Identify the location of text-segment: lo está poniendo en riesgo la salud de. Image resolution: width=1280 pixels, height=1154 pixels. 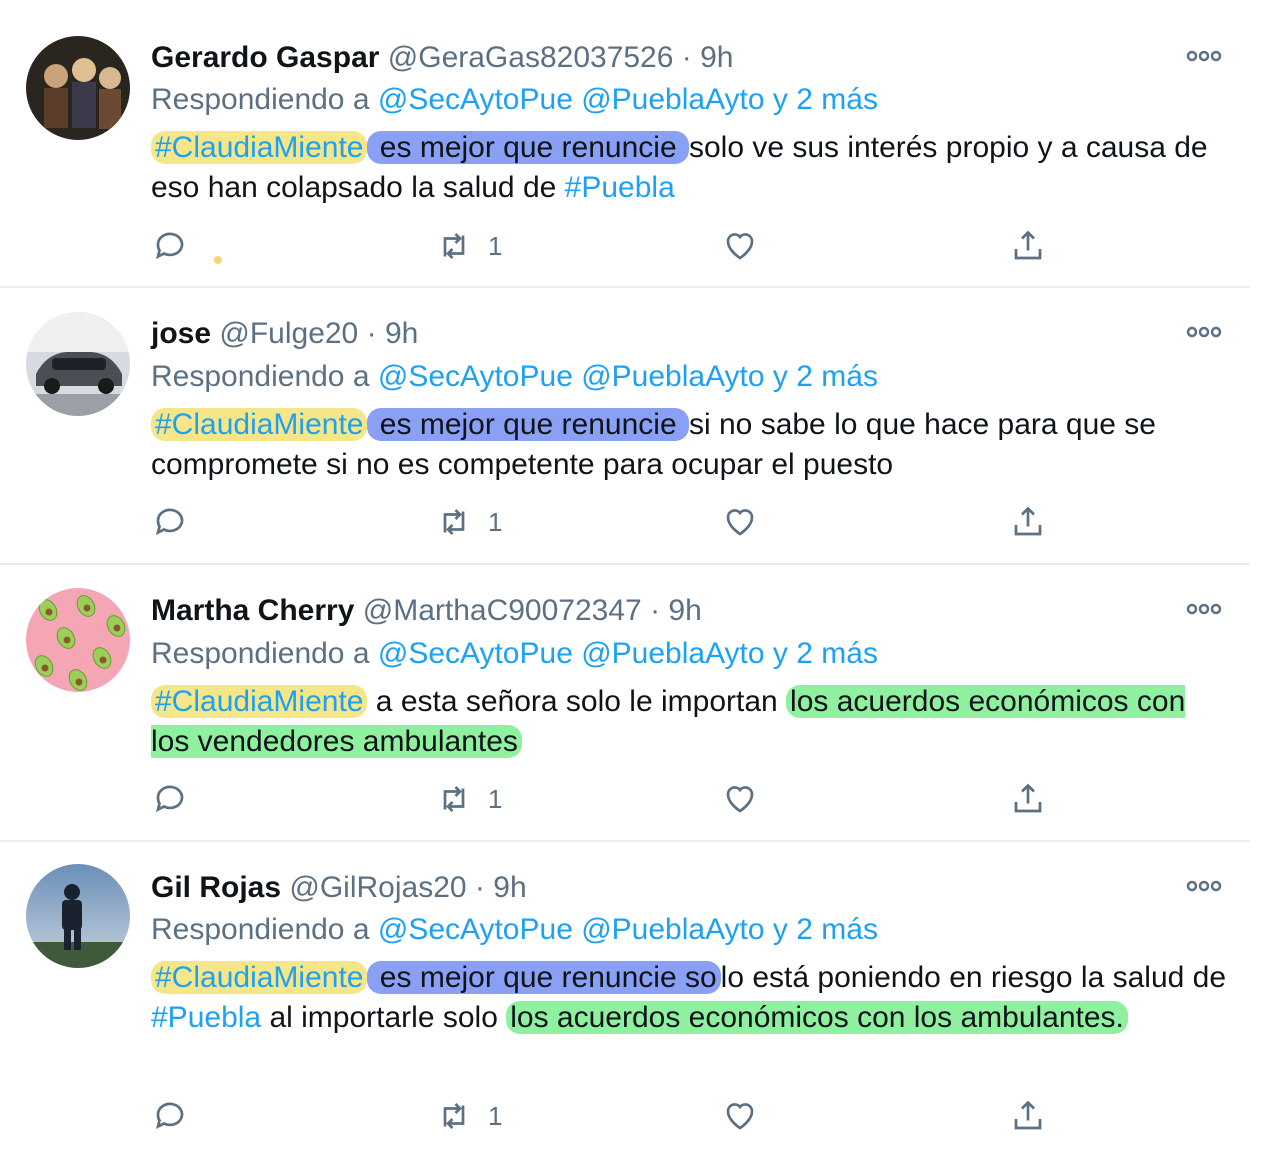
(973, 977).